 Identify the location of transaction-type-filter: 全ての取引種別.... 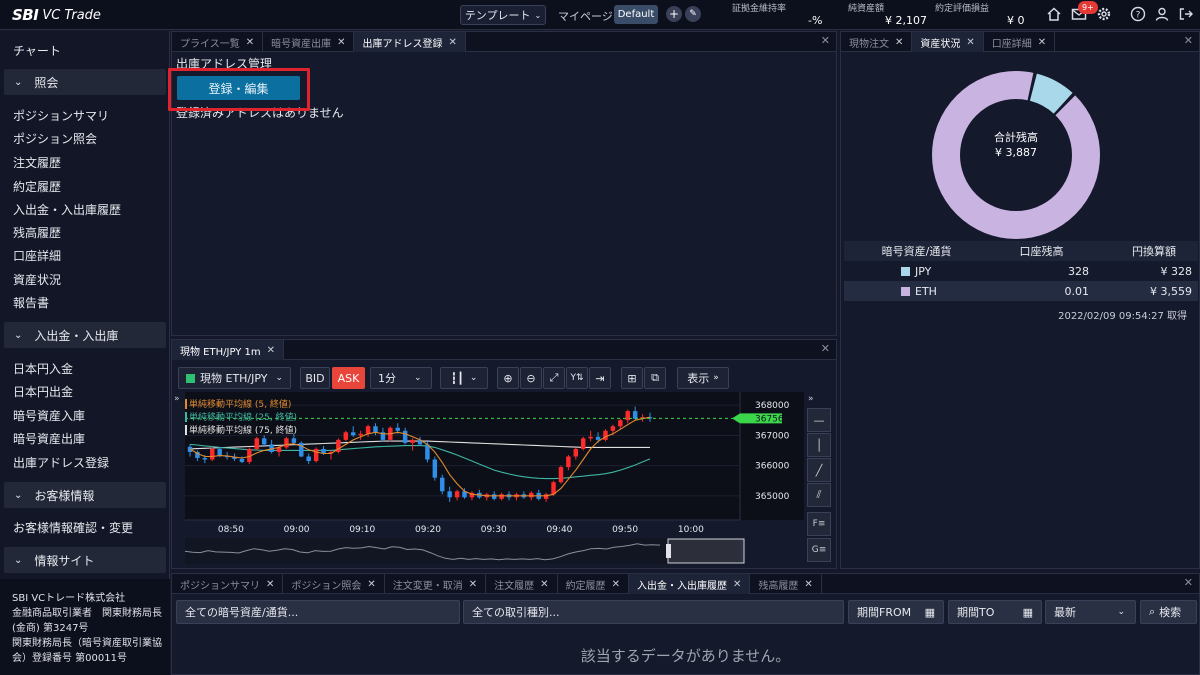
(653, 612).